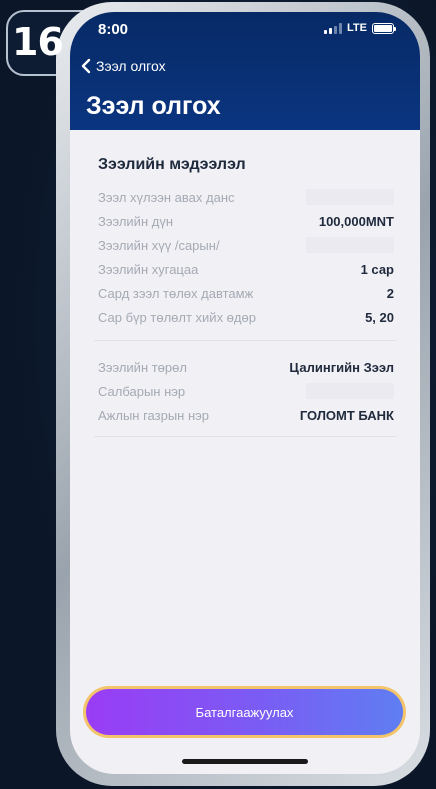 Image resolution: width=436 pixels, height=789 pixels. Describe the element at coordinates (246, 269) in the screenshot. I see `row-loan-term: Зээлийн хугацаа 1 сар` at that location.